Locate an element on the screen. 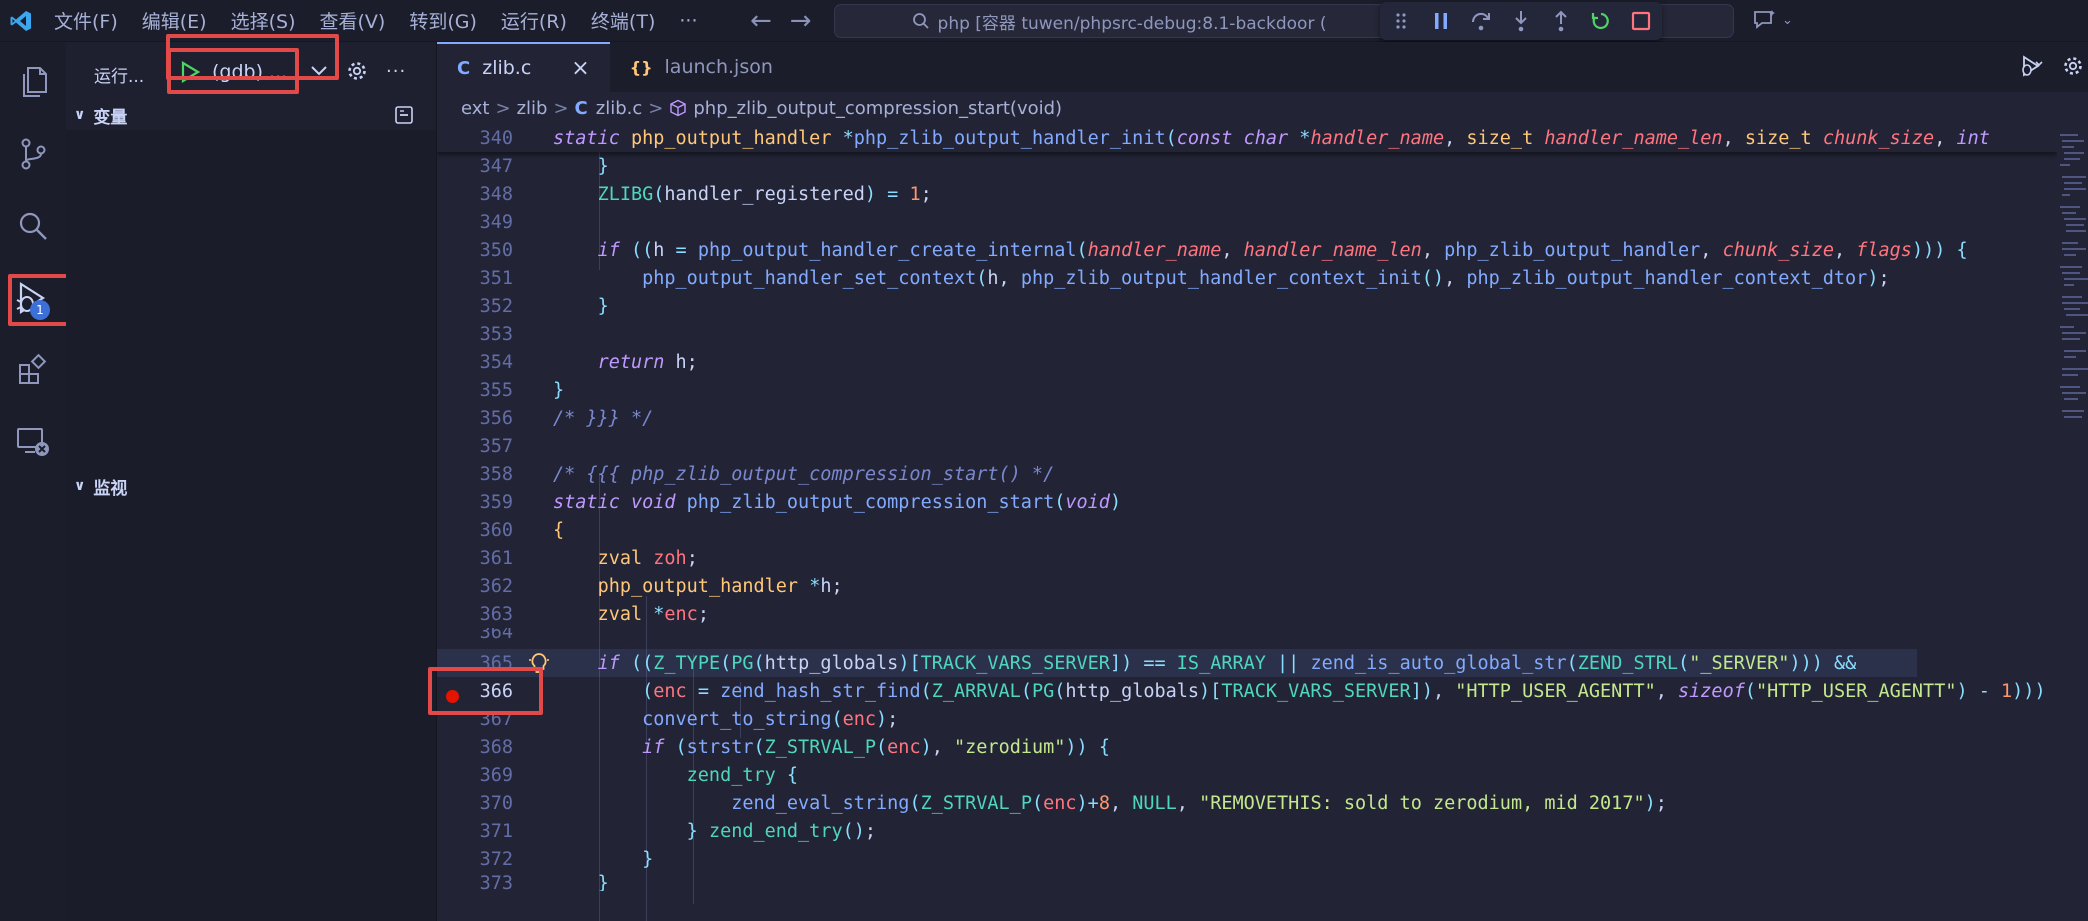 Image resolution: width=2088 pixels, height=921 pixels. code-line-row: 356 /* }}} */ is located at coordinates (1247, 418).